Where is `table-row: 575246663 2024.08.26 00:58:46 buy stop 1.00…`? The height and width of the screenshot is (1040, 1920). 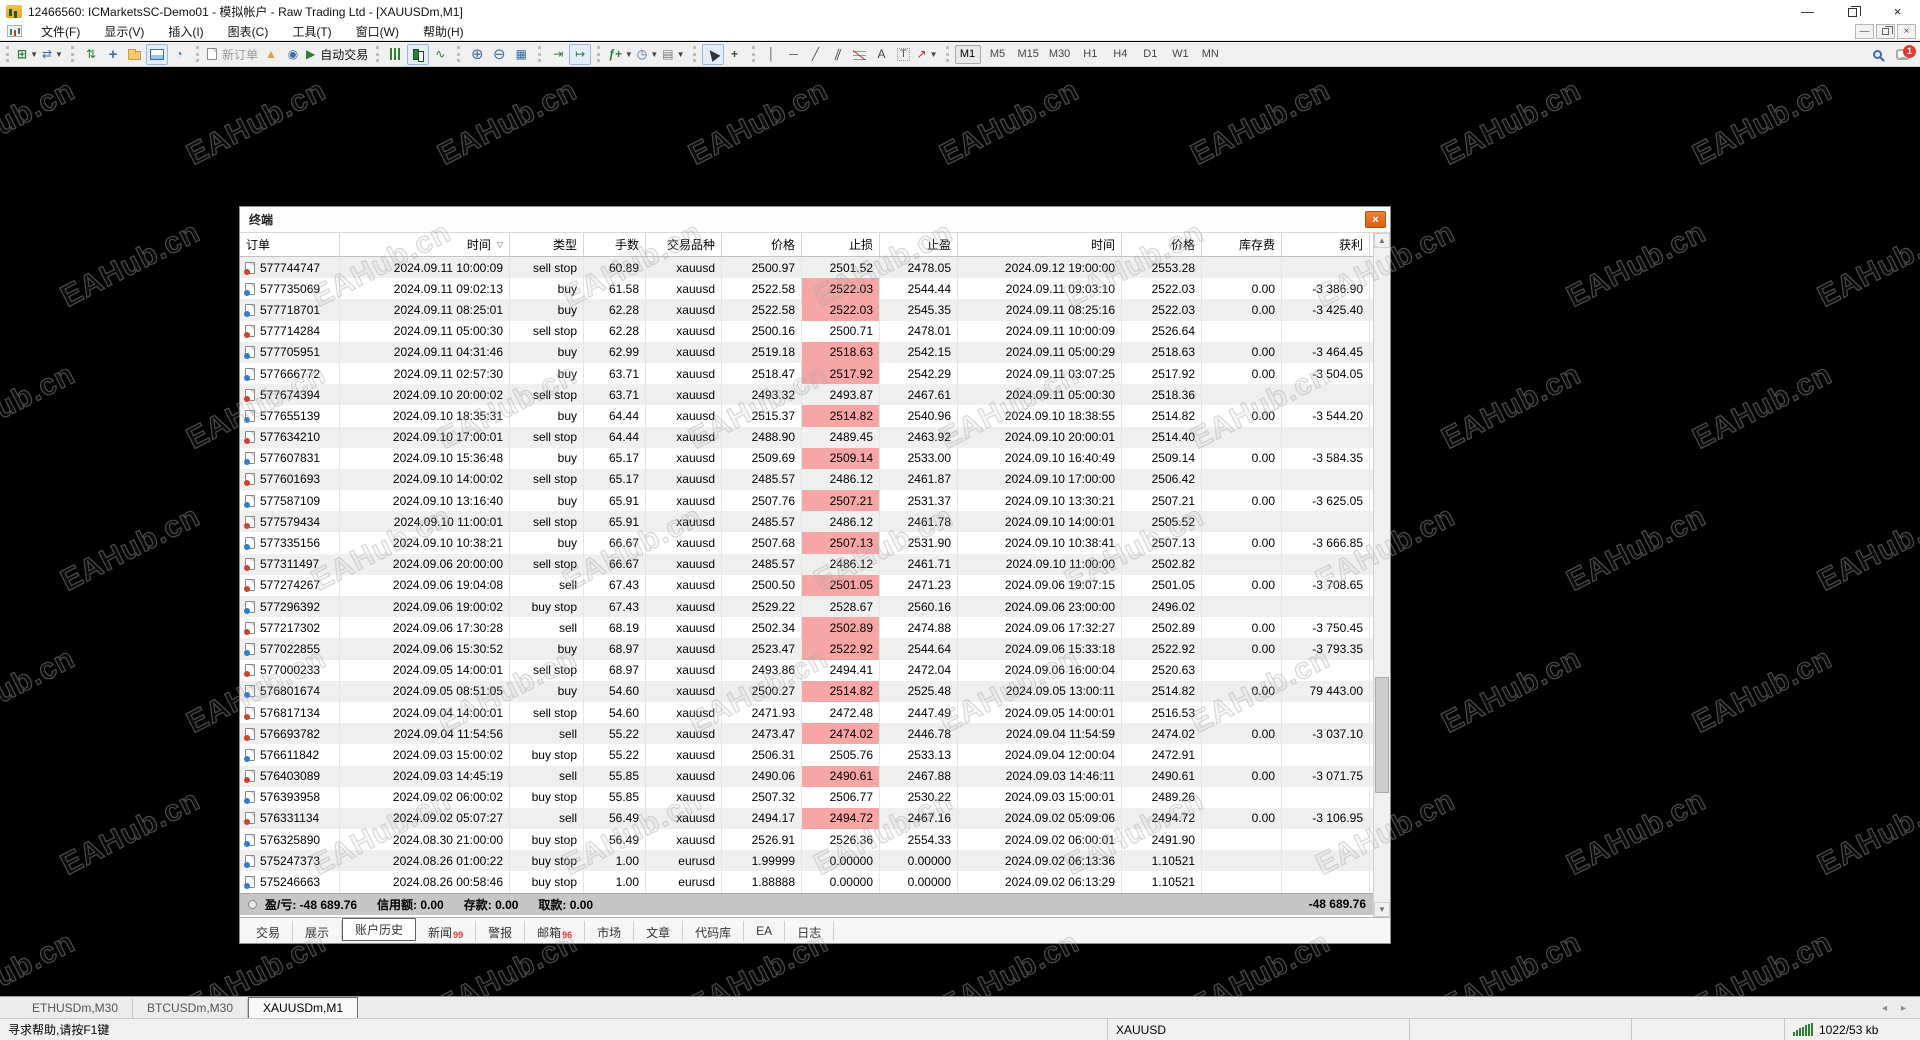
table-row: 575246663 2024.08.26 00:58:46 buy stop 1.00… is located at coordinates (815, 882).